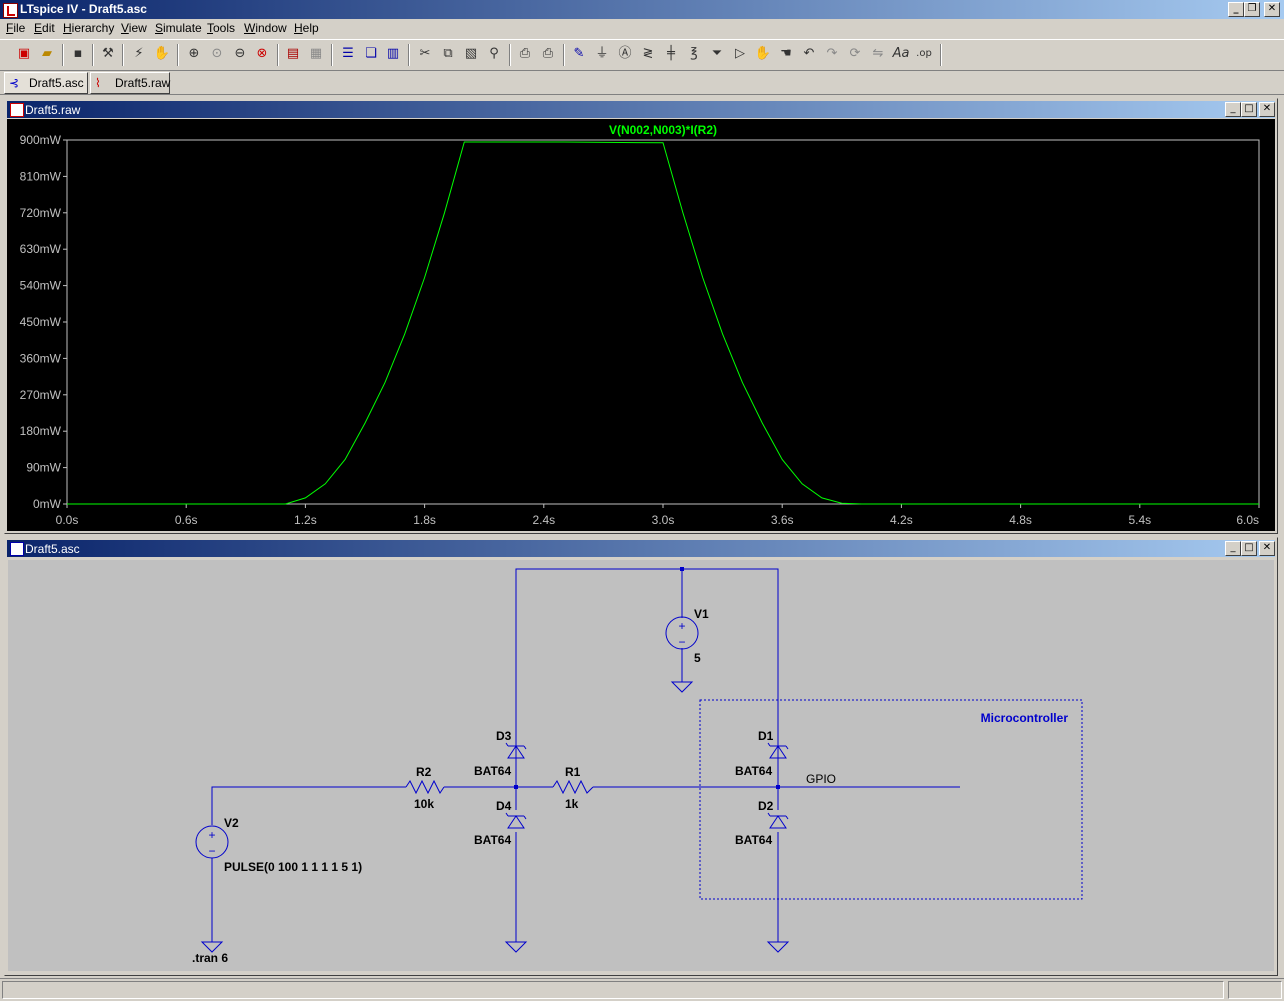 The width and height of the screenshot is (1284, 1001). I want to click on close-button: ✕, so click(1272, 9).